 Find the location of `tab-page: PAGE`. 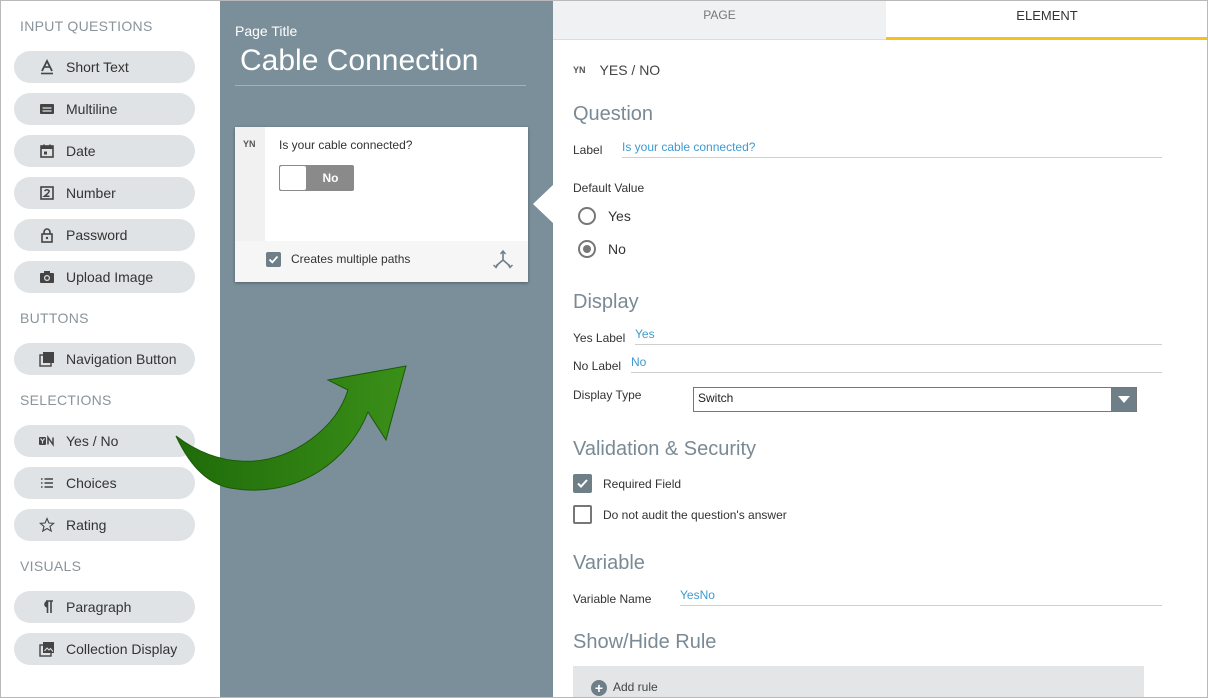

tab-page: PAGE is located at coordinates (719, 20).